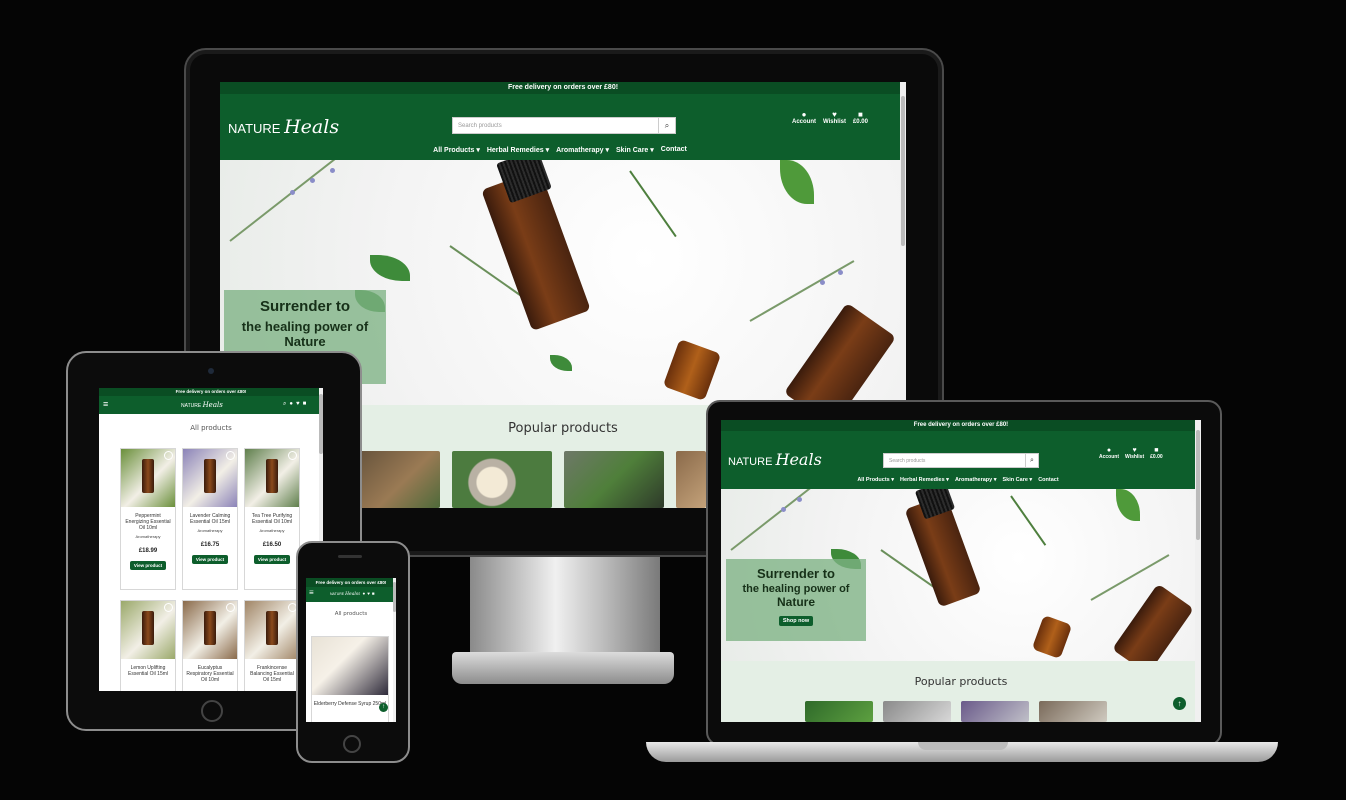  What do you see at coordinates (272, 545) in the screenshot?
I see `product-price: £16.50` at bounding box center [272, 545].